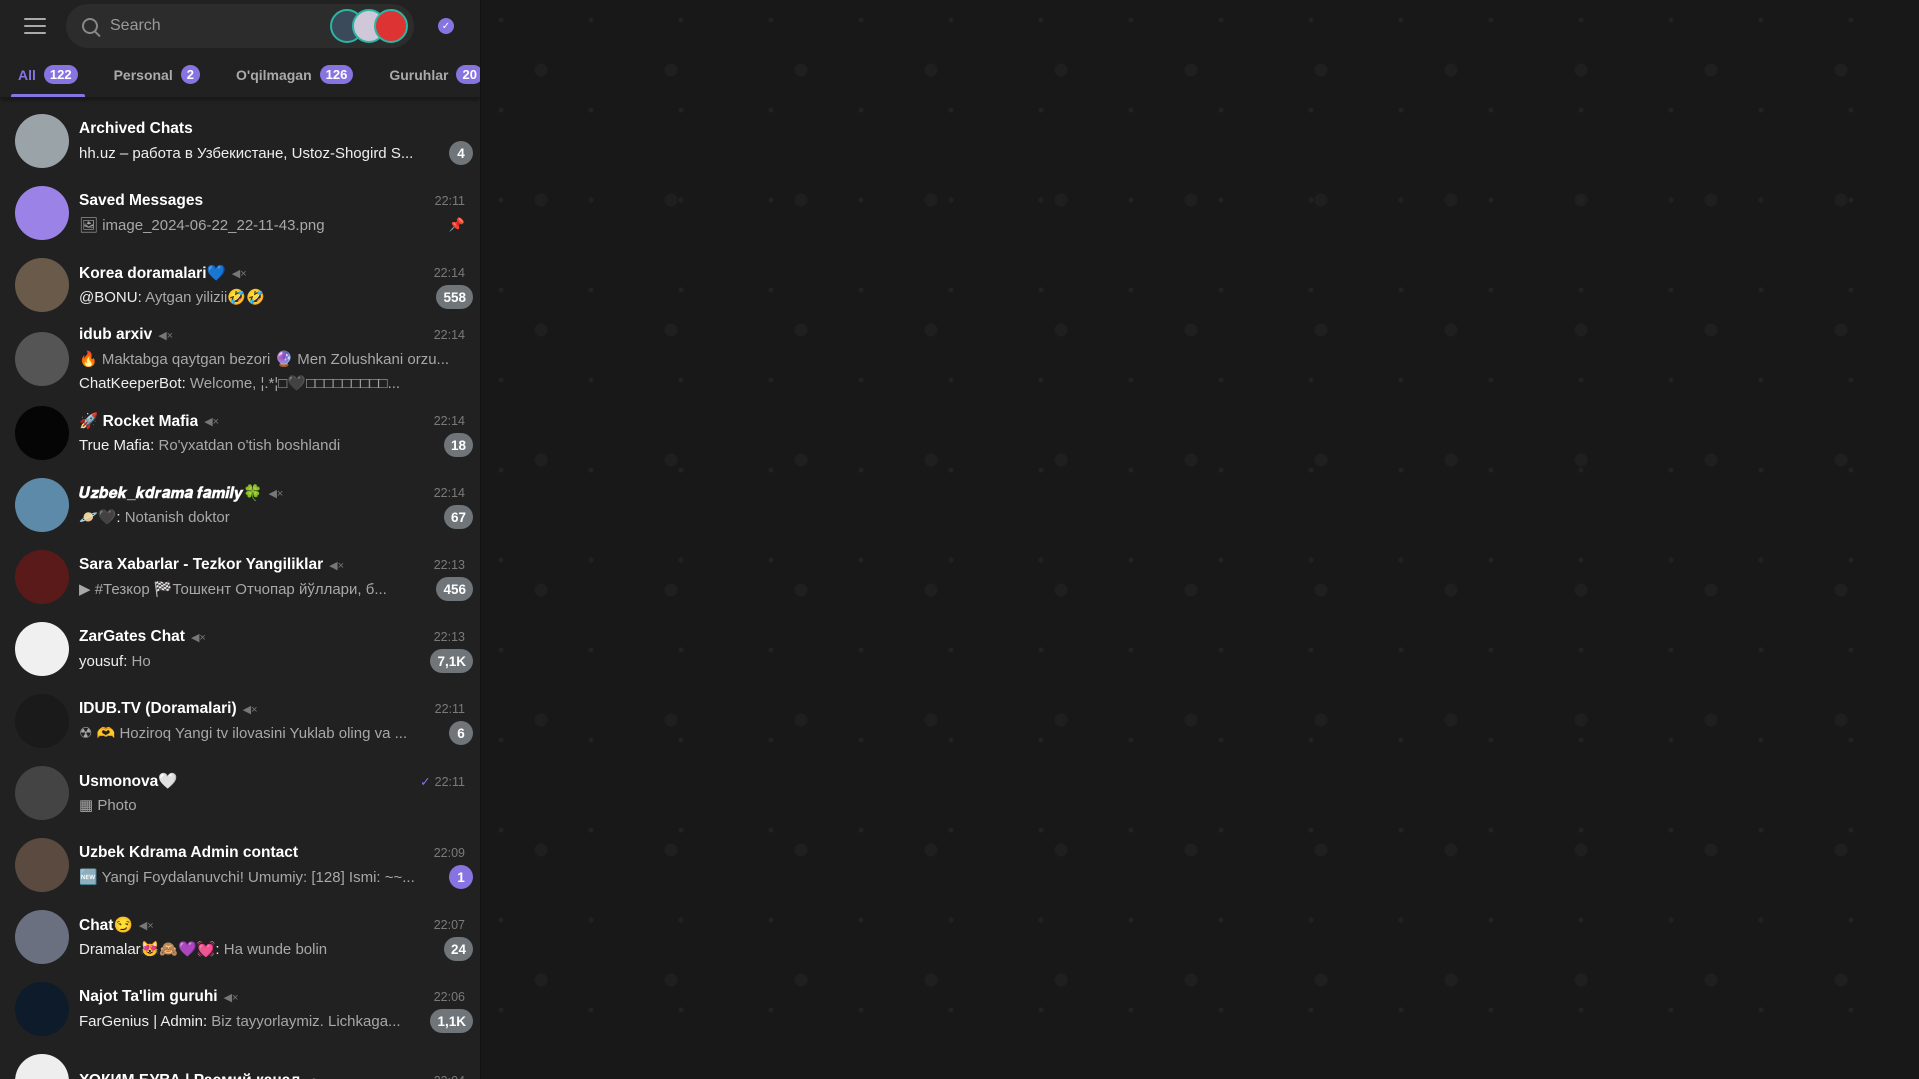 The width and height of the screenshot is (1919, 1079). What do you see at coordinates (158, 708) in the screenshot?
I see `chat-name: IDUB.TV (Doramalari)` at bounding box center [158, 708].